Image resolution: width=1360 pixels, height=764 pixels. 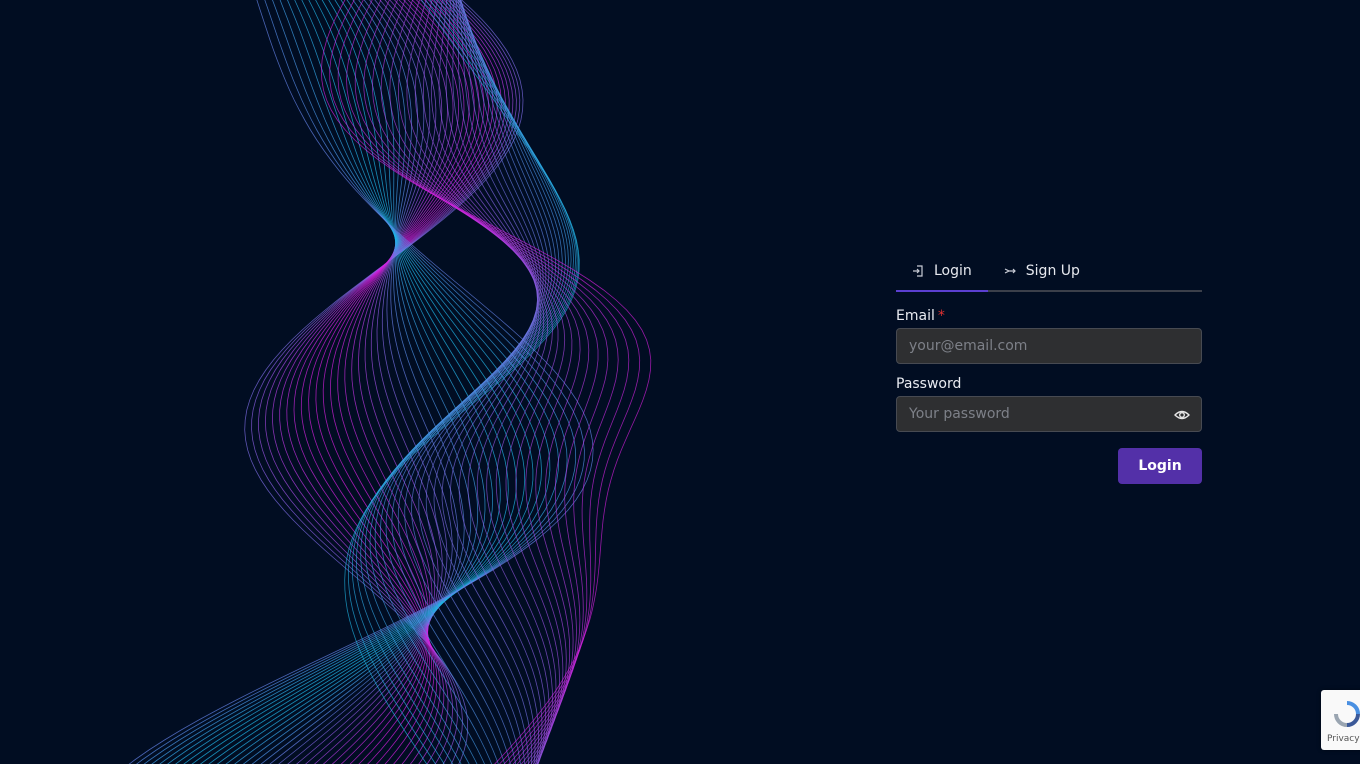 I want to click on login-button: Login, so click(x=1160, y=466).